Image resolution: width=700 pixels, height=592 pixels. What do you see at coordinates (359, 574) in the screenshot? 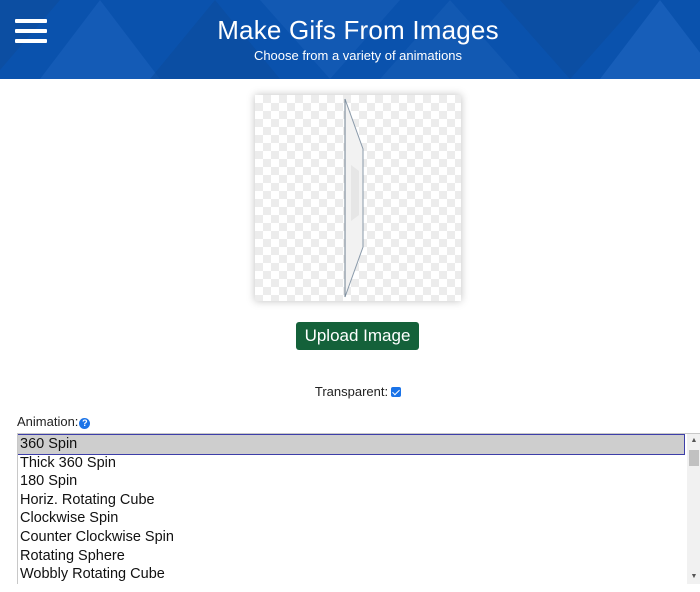
I see `animation-option-wobbly-rotating-cube: Wobbly Rotating Cube` at bounding box center [359, 574].